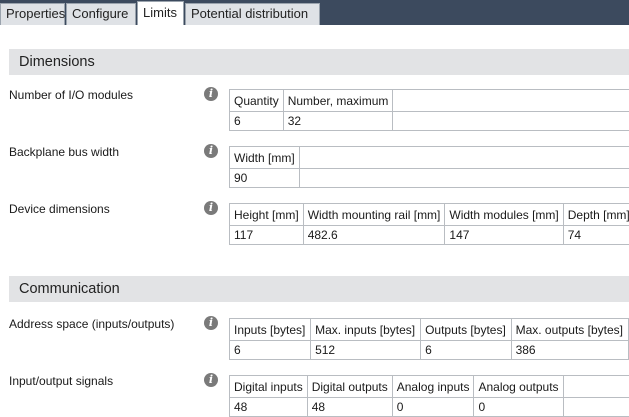 This screenshot has height=417, width=629. What do you see at coordinates (569, 350) in the screenshot?
I see `table-cell: 386` at bounding box center [569, 350].